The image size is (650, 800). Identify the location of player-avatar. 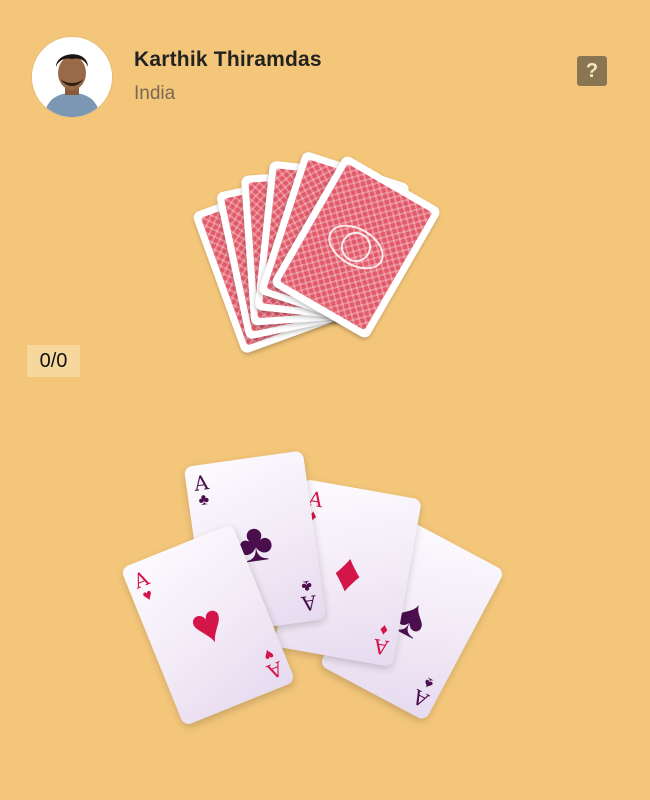
(72, 77).